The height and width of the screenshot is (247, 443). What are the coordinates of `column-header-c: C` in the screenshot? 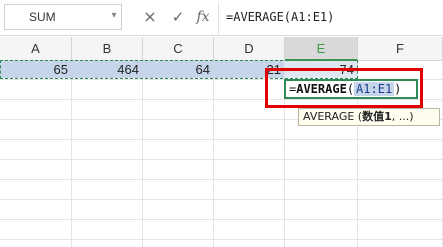 It's located at (178, 49).